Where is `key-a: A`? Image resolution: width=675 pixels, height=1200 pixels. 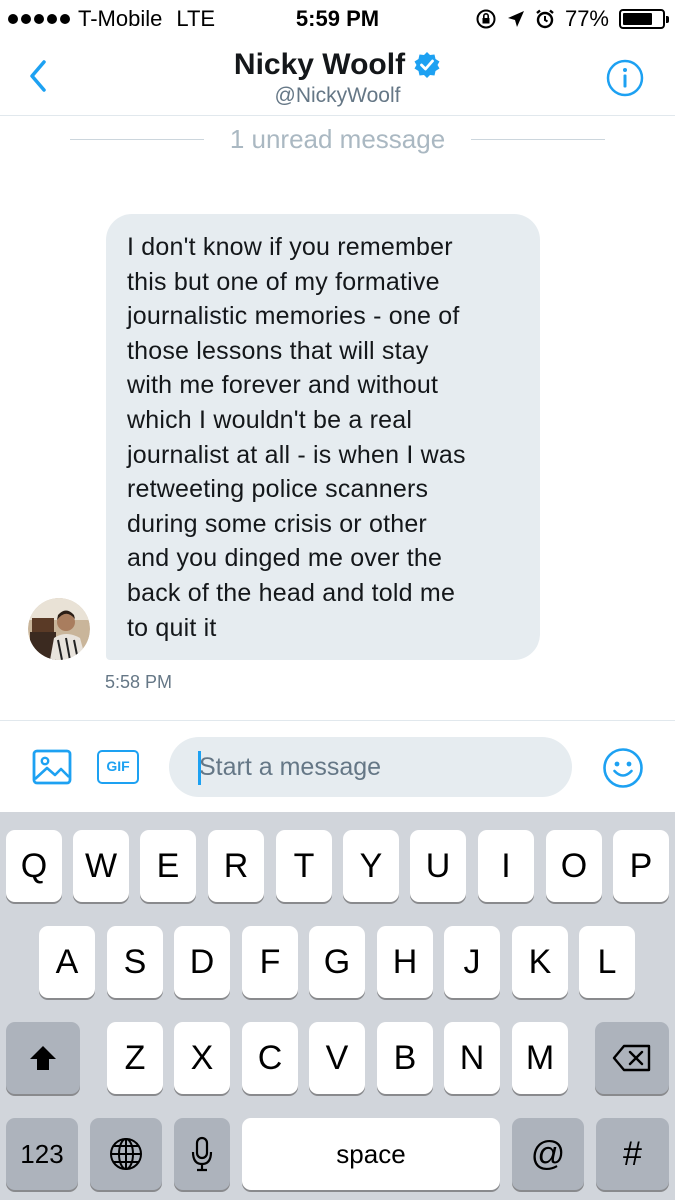
key-a: A is located at coordinates (67, 962).